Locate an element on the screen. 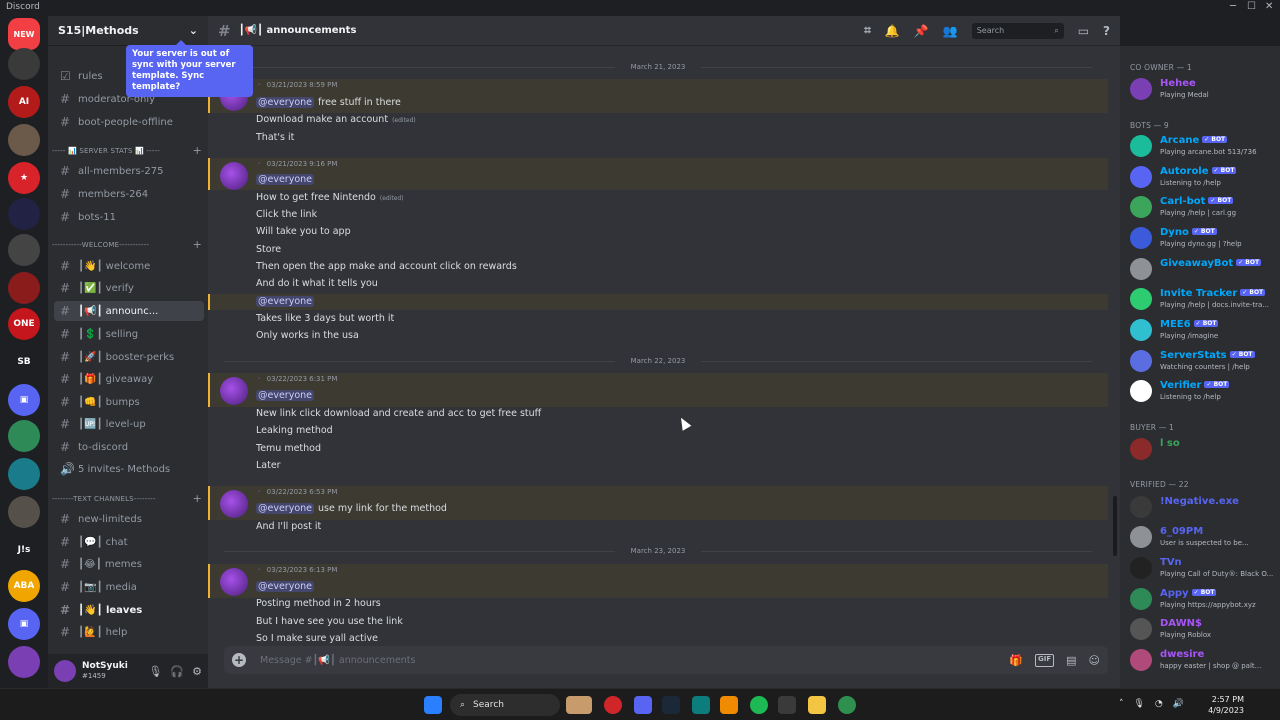  sticker-icon: ▤ is located at coordinates (1071, 660).